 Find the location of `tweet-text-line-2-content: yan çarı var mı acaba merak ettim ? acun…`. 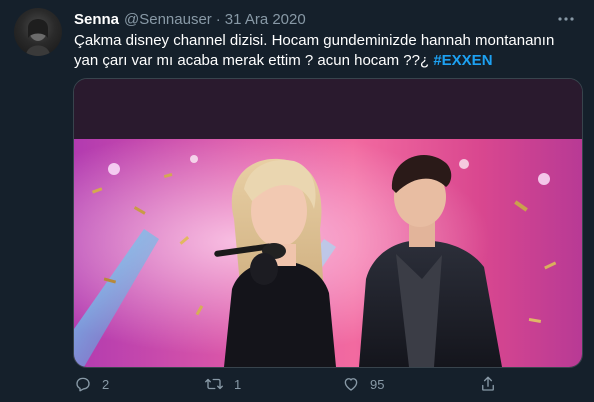

tweet-text-line-2-content: yan çarı var mı acaba merak ettim ? acun… is located at coordinates (254, 60).